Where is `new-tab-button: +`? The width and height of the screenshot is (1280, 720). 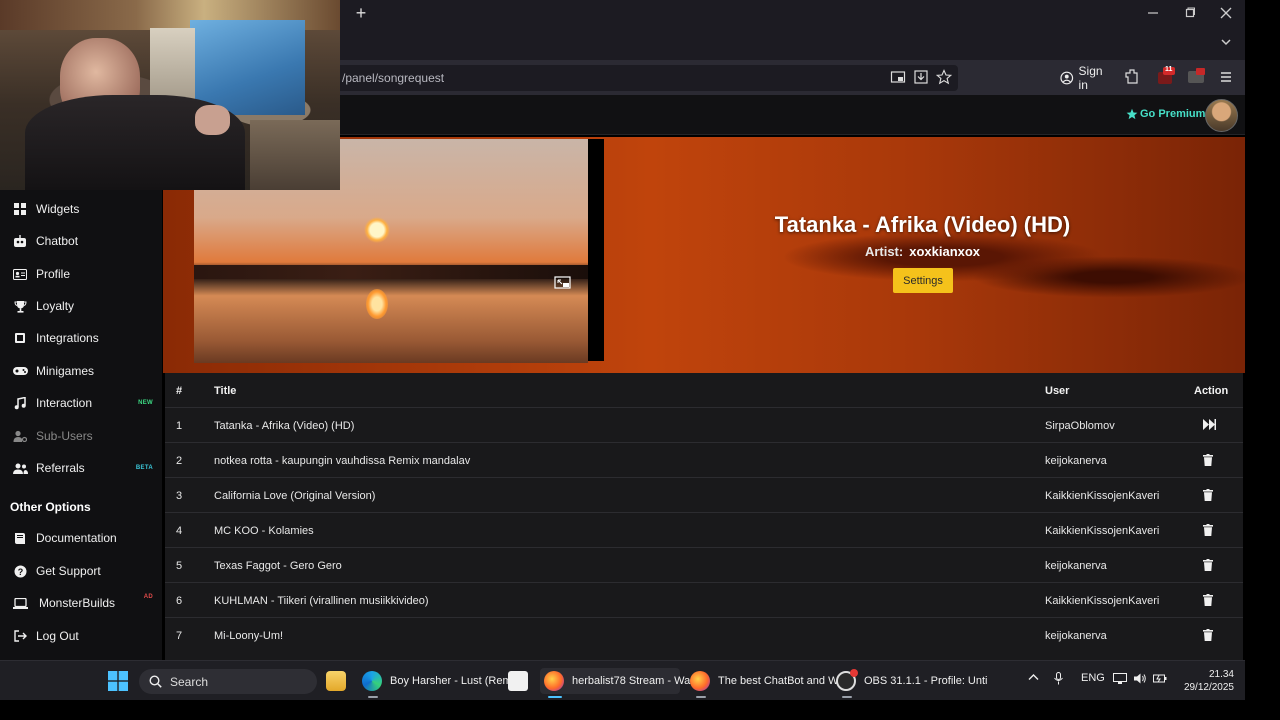 new-tab-button: + is located at coordinates (361, 14).